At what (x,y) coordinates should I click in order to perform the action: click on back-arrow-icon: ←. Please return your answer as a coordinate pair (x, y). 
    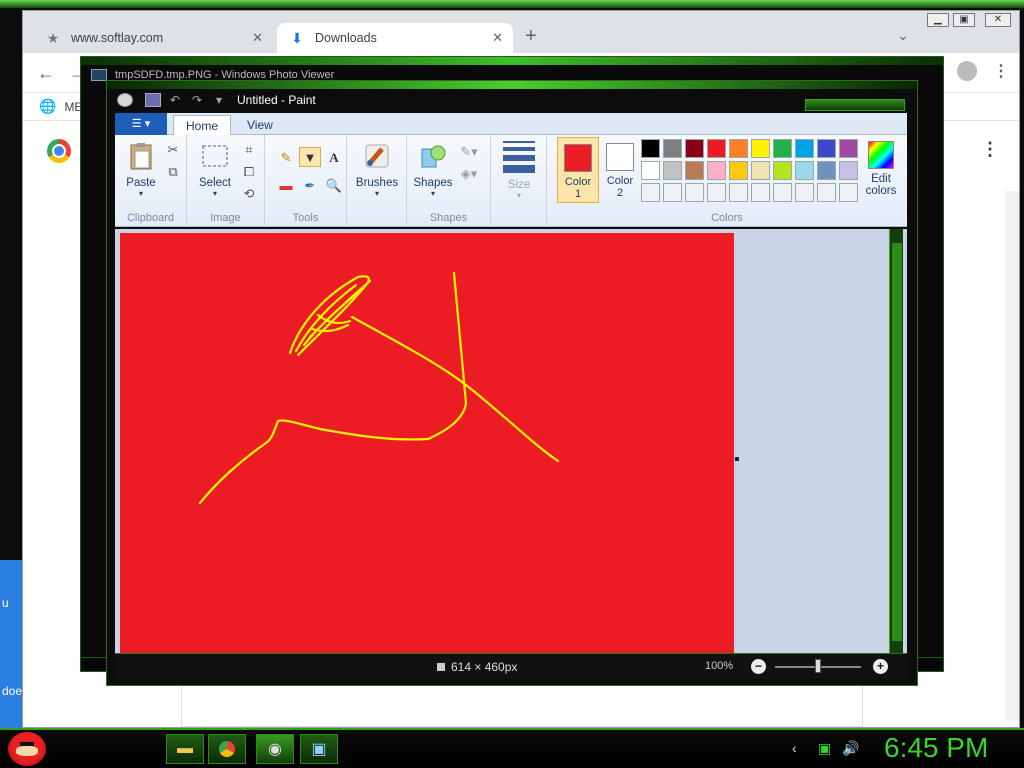
    Looking at the image, I should click on (46, 73).